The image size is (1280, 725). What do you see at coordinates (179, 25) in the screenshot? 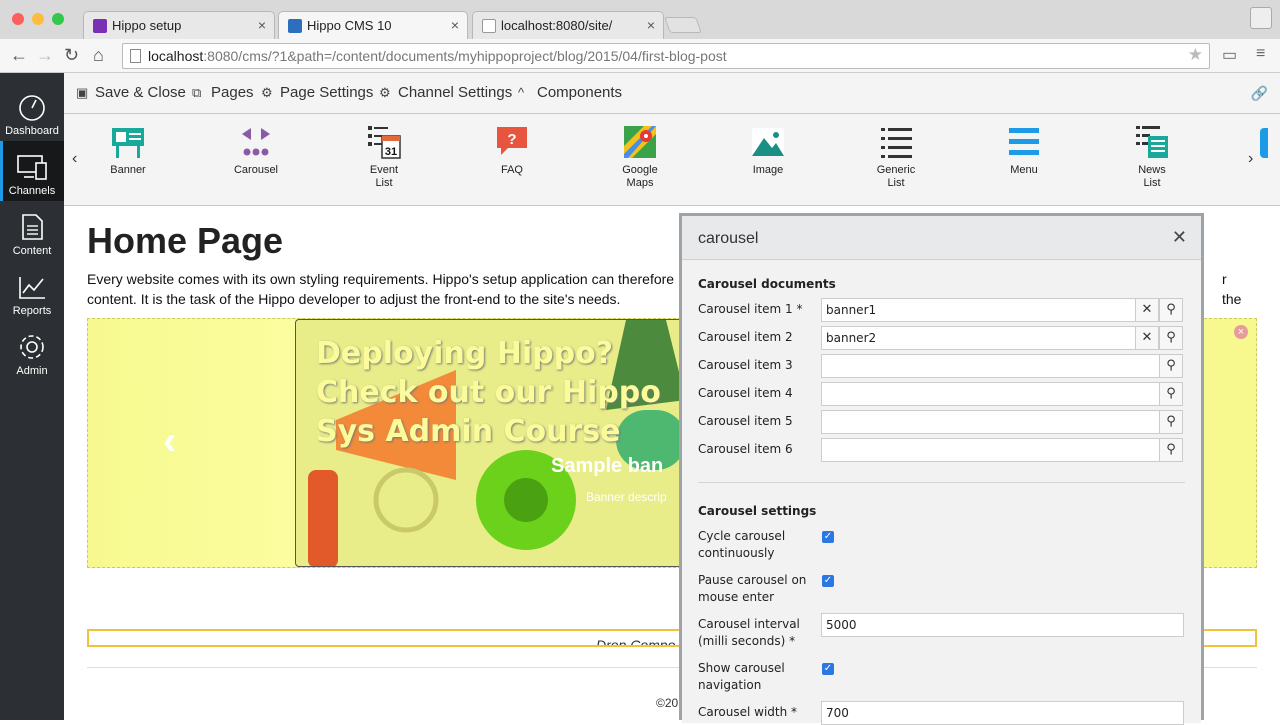
I see `browser-tab-hippo-setup: Hippo setup ×` at bounding box center [179, 25].